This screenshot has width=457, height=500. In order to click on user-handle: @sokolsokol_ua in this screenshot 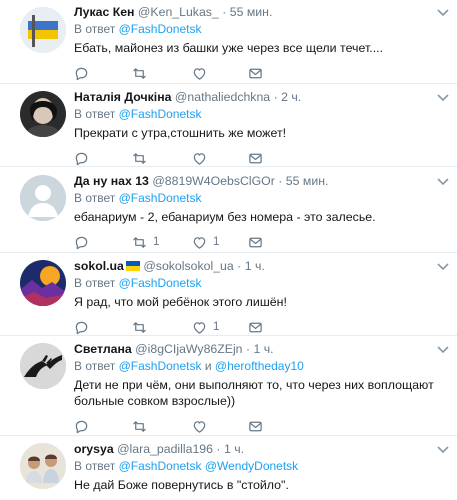, I will do `click(188, 266)`.